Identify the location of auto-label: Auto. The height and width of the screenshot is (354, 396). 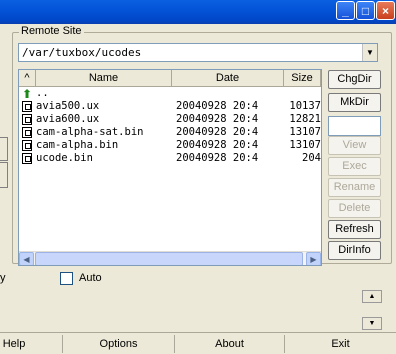
(90, 278).